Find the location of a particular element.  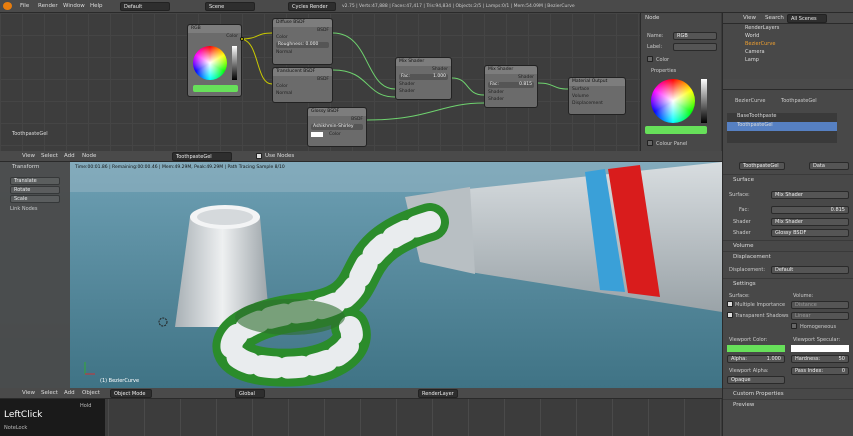

list-item: World is located at coordinates (788, 37).